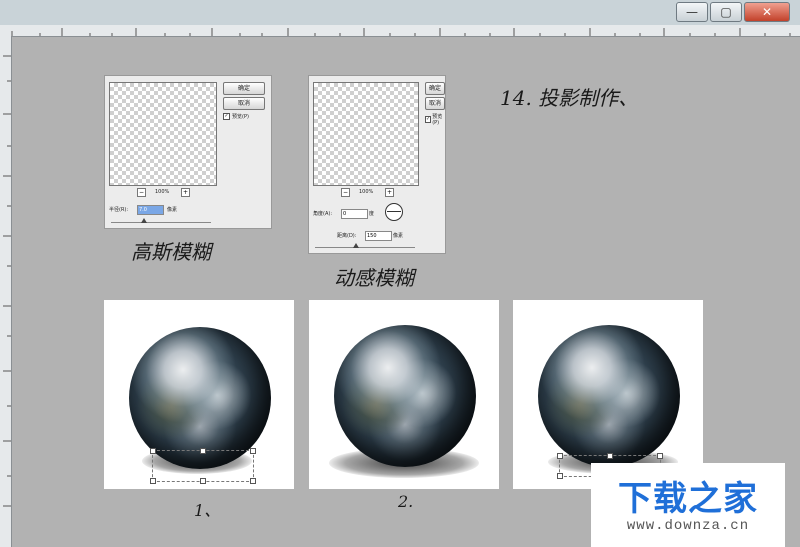  What do you see at coordinates (394, 212) in the screenshot?
I see `angle-dial` at bounding box center [394, 212].